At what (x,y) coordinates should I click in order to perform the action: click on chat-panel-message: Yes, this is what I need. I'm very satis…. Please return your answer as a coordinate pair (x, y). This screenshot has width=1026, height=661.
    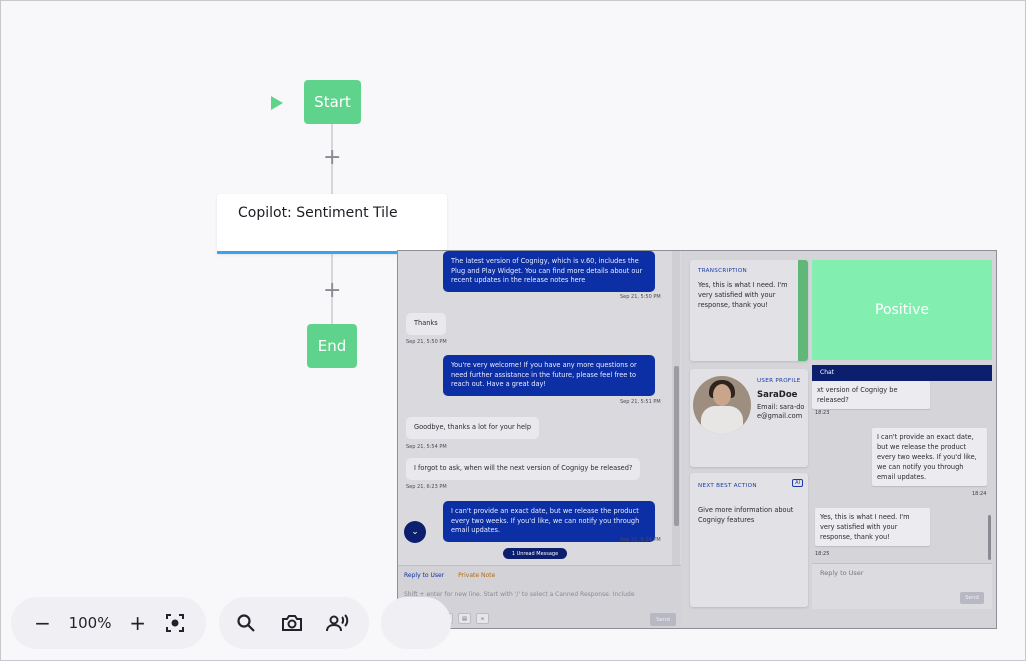
    Looking at the image, I should click on (872, 527).